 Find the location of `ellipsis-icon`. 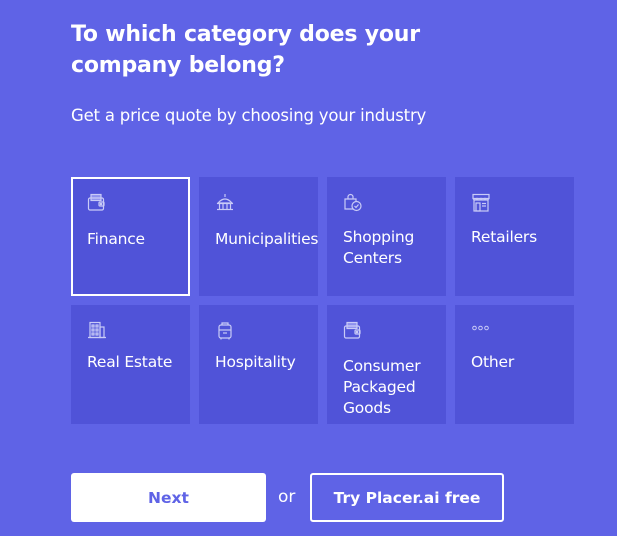

ellipsis-icon is located at coordinates (481, 331).